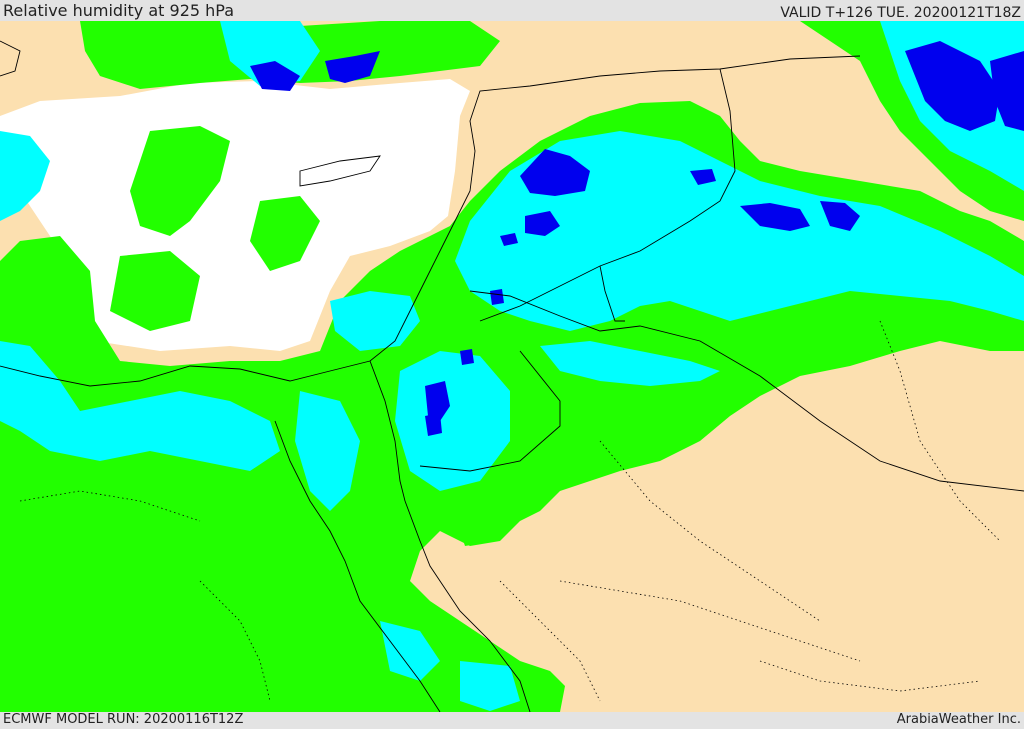 This screenshot has width=1024, height=729. I want to click on model-run: ECMWF MODEL RUN: 20200116T12Z, so click(123, 719).